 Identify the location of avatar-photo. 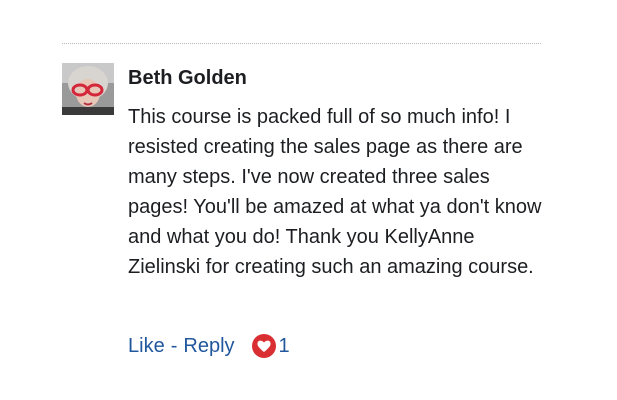
(88, 89).